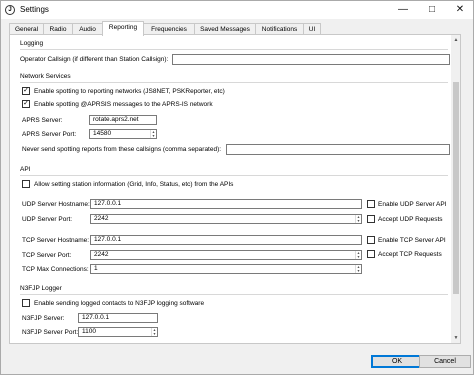 This screenshot has height=375, width=474. What do you see at coordinates (410, 254) in the screenshot?
I see `tcp-accept-label: Accept TCP Requests` at bounding box center [410, 254].